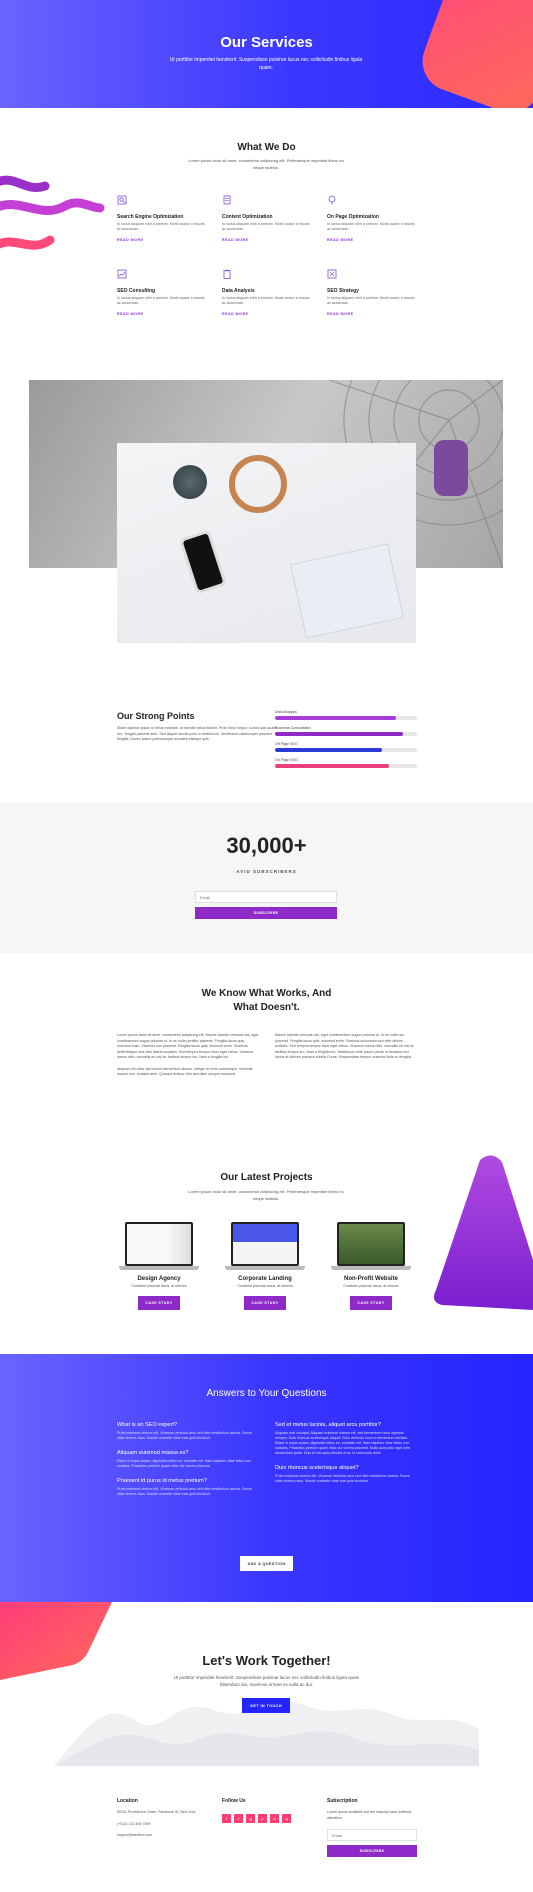 Image resolution: width=533 pixels, height=1892 pixels. Describe the element at coordinates (266, 1393) in the screenshot. I see `faq-title: Answers to Your Questions` at that location.